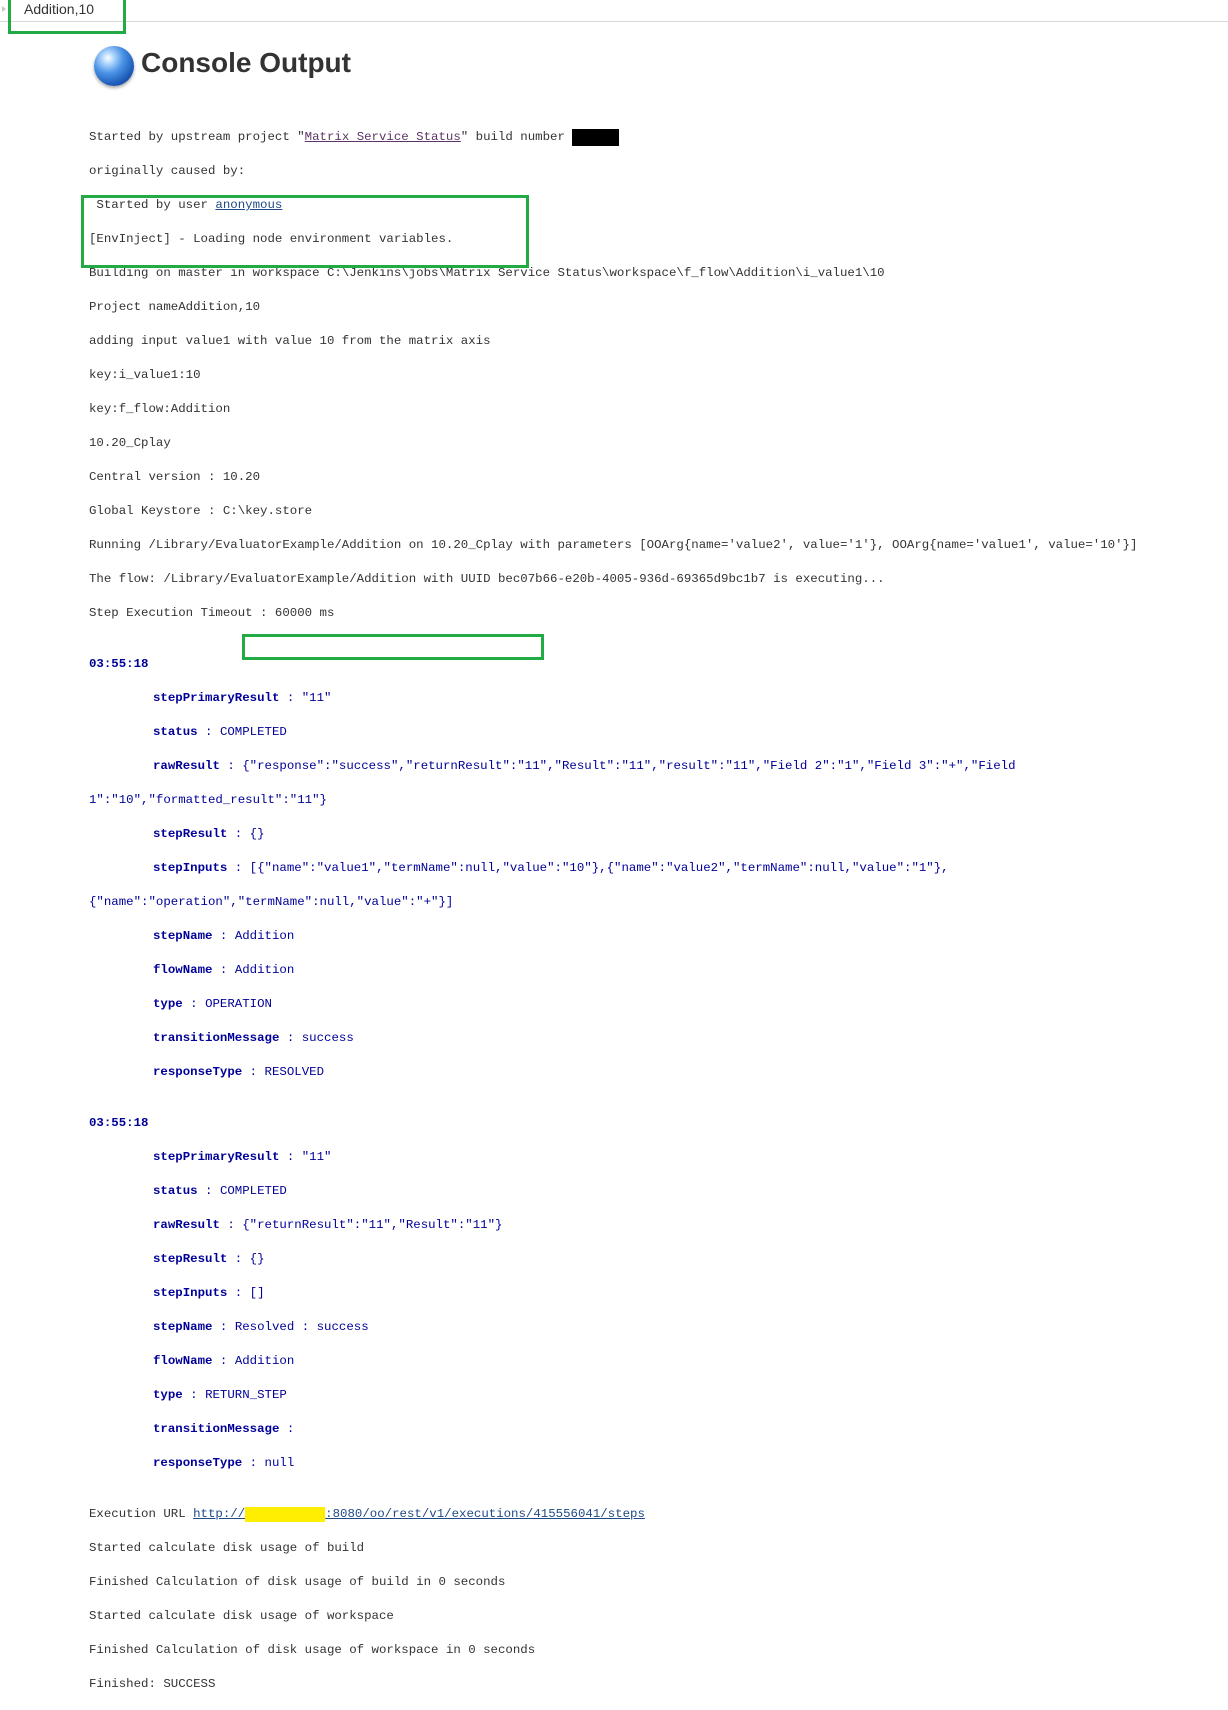  I want to click on step-field-label: transitionMessage, so click(216, 1038).